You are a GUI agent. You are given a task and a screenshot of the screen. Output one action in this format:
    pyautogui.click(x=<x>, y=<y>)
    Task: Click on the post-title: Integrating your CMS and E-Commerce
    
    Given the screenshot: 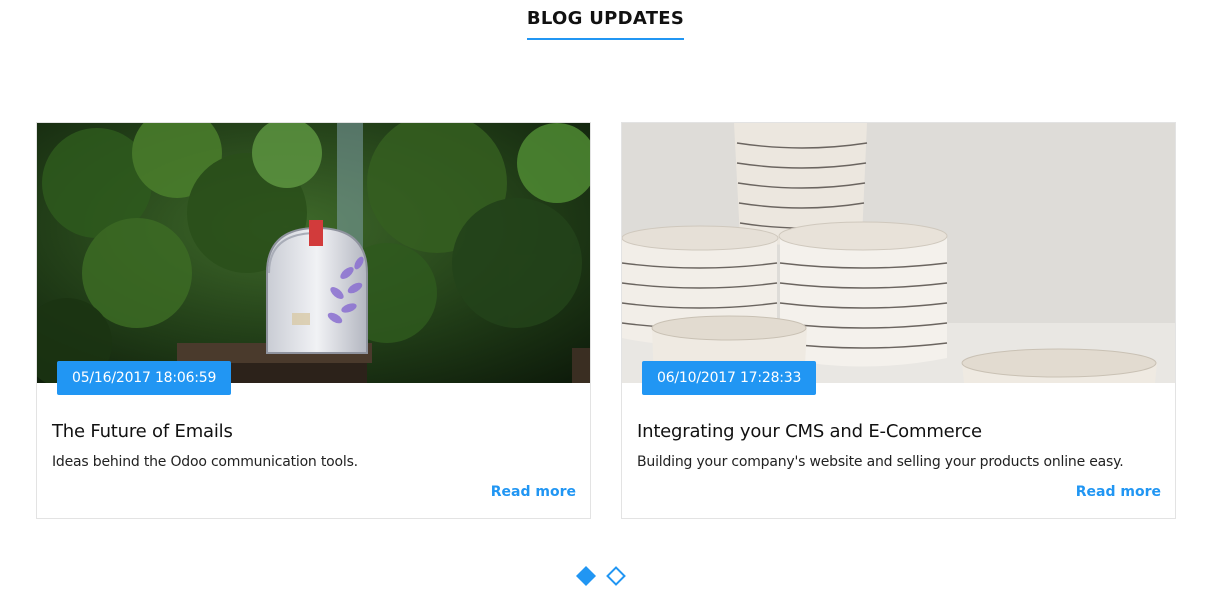 What is the action you would take?
    pyautogui.click(x=809, y=431)
    